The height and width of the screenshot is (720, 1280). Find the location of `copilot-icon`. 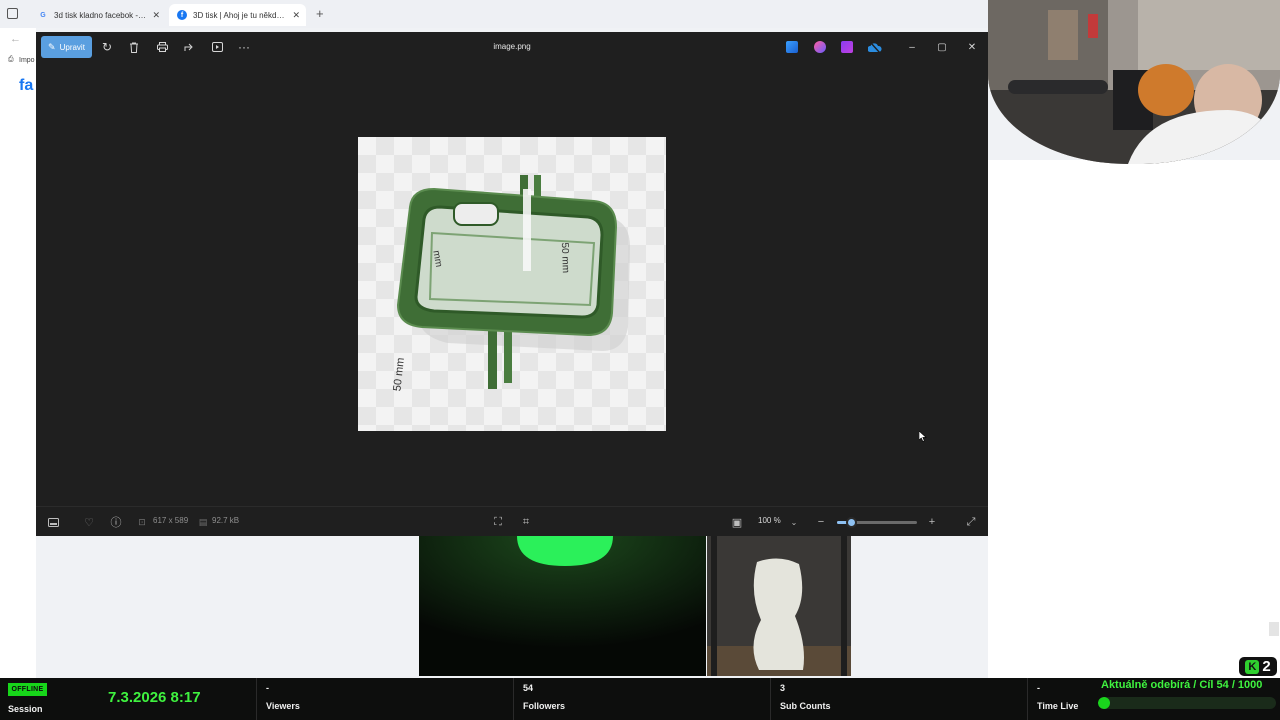

copilot-icon is located at coordinates (820, 47).